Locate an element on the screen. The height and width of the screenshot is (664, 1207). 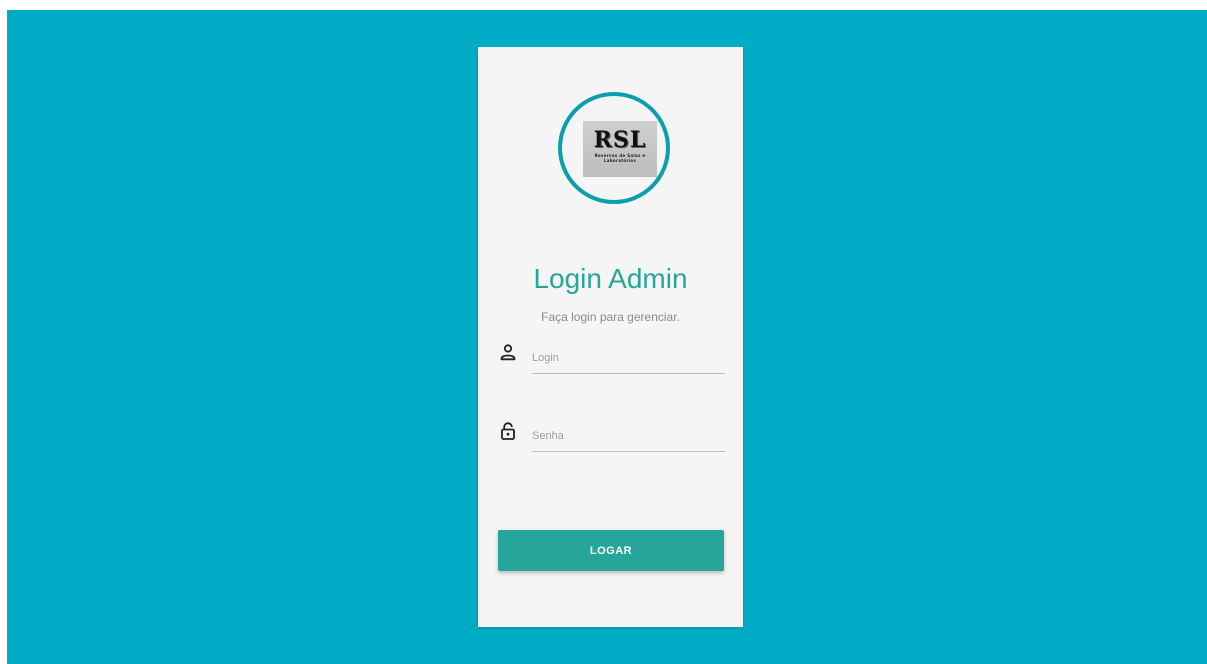
person-icon is located at coordinates (508, 353).